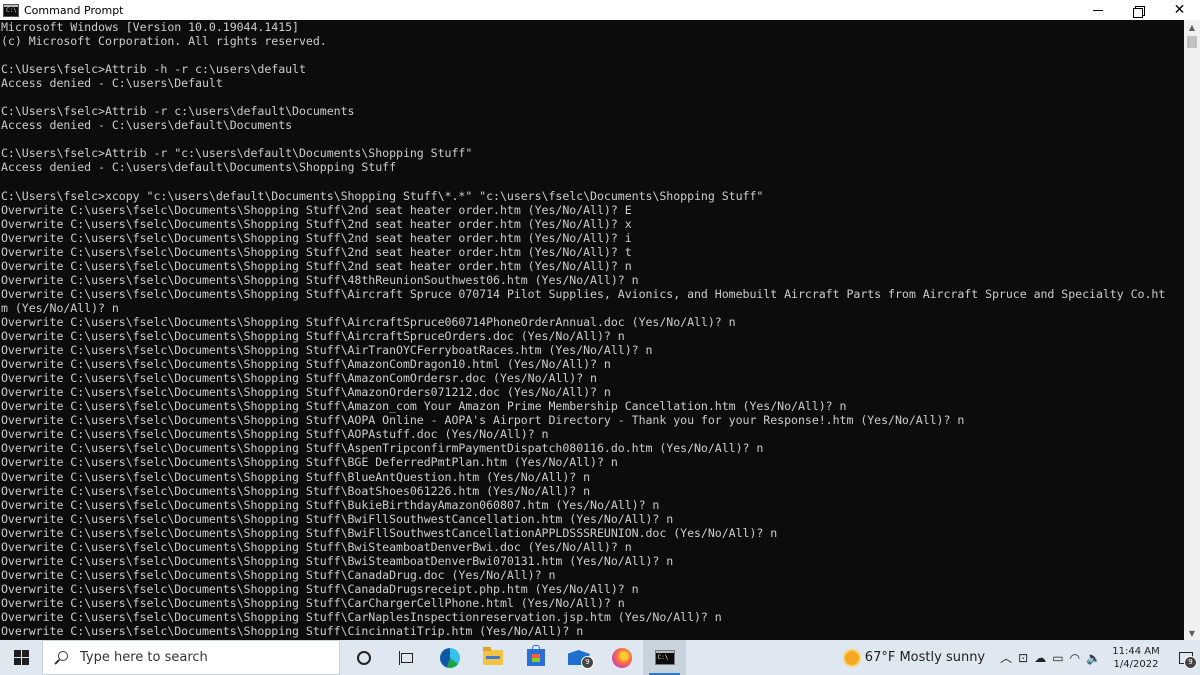 This screenshot has width=1200, height=675. What do you see at coordinates (1057, 658) in the screenshot?
I see `battery-icon: ▭` at bounding box center [1057, 658].